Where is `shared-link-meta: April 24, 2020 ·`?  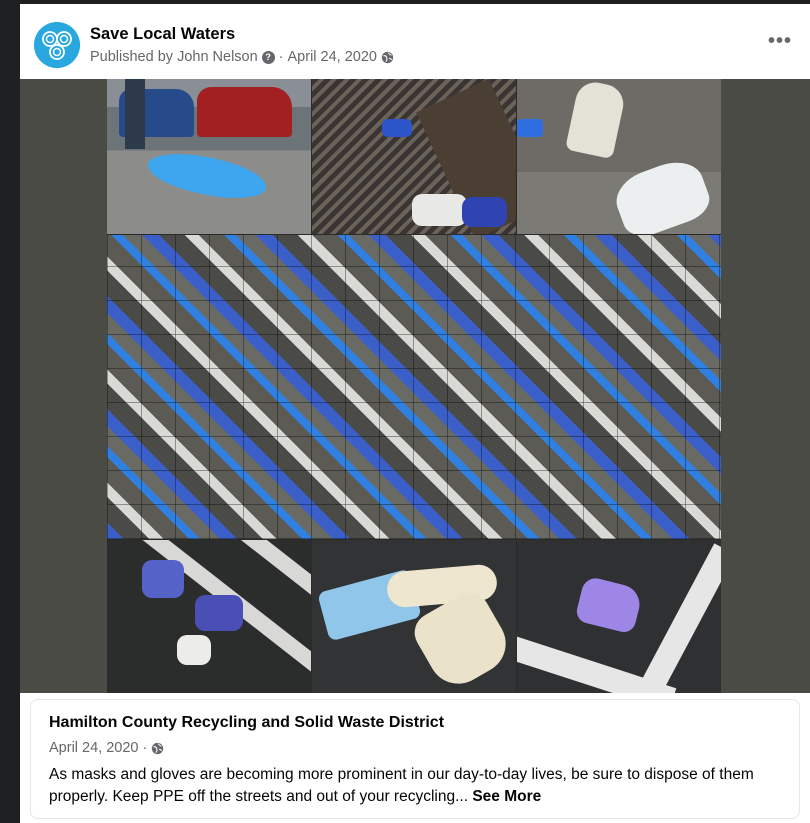
shared-link-meta: April 24, 2020 · is located at coordinates (106, 748).